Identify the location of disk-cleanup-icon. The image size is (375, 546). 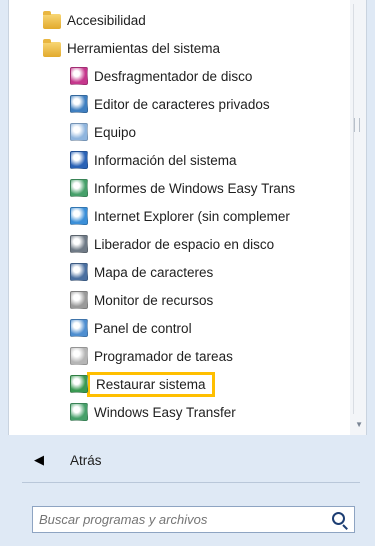
(79, 244).